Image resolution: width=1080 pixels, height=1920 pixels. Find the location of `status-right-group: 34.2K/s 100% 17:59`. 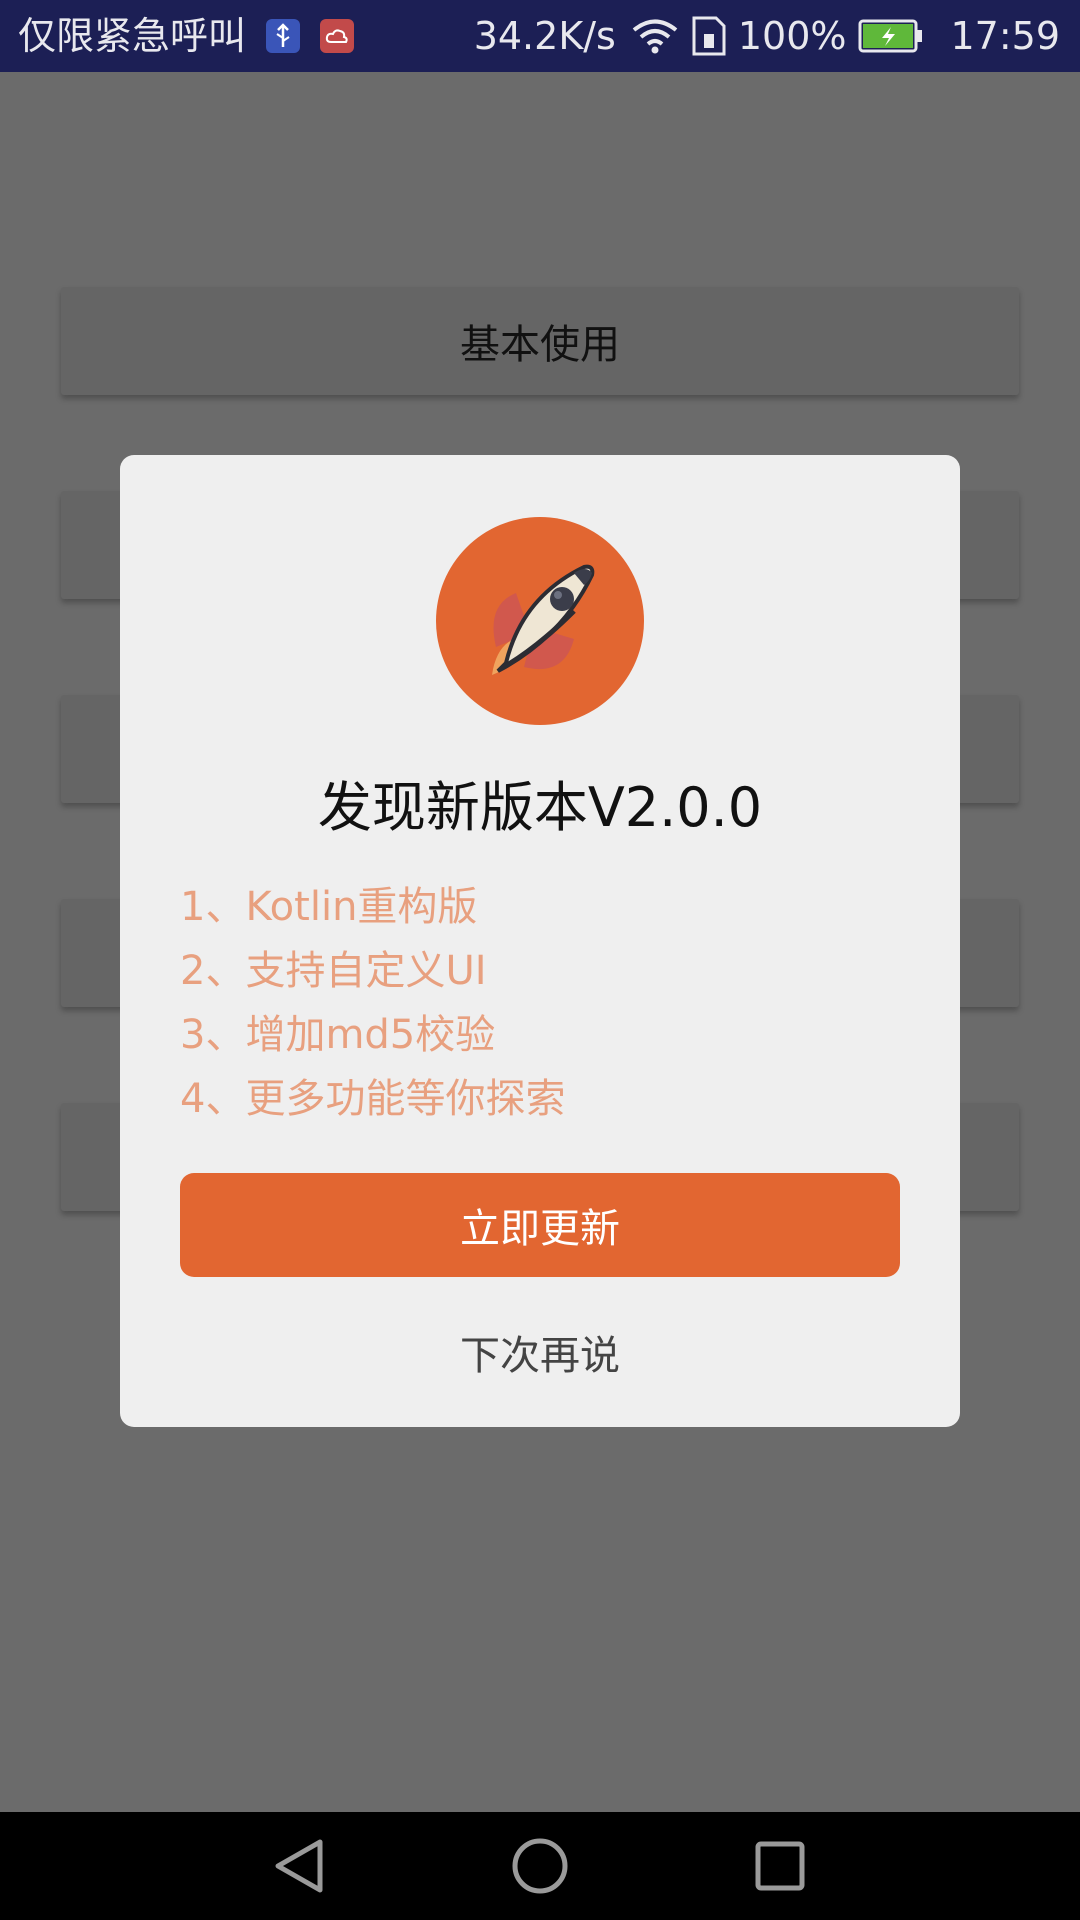

status-right-group: 34.2K/s 100% 17:59 is located at coordinates (767, 36).